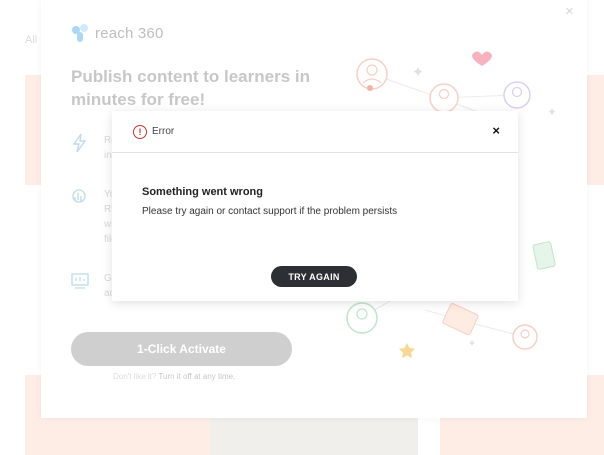 The image size is (604, 455). I want to click on error-alert-icon: !, so click(140, 131).